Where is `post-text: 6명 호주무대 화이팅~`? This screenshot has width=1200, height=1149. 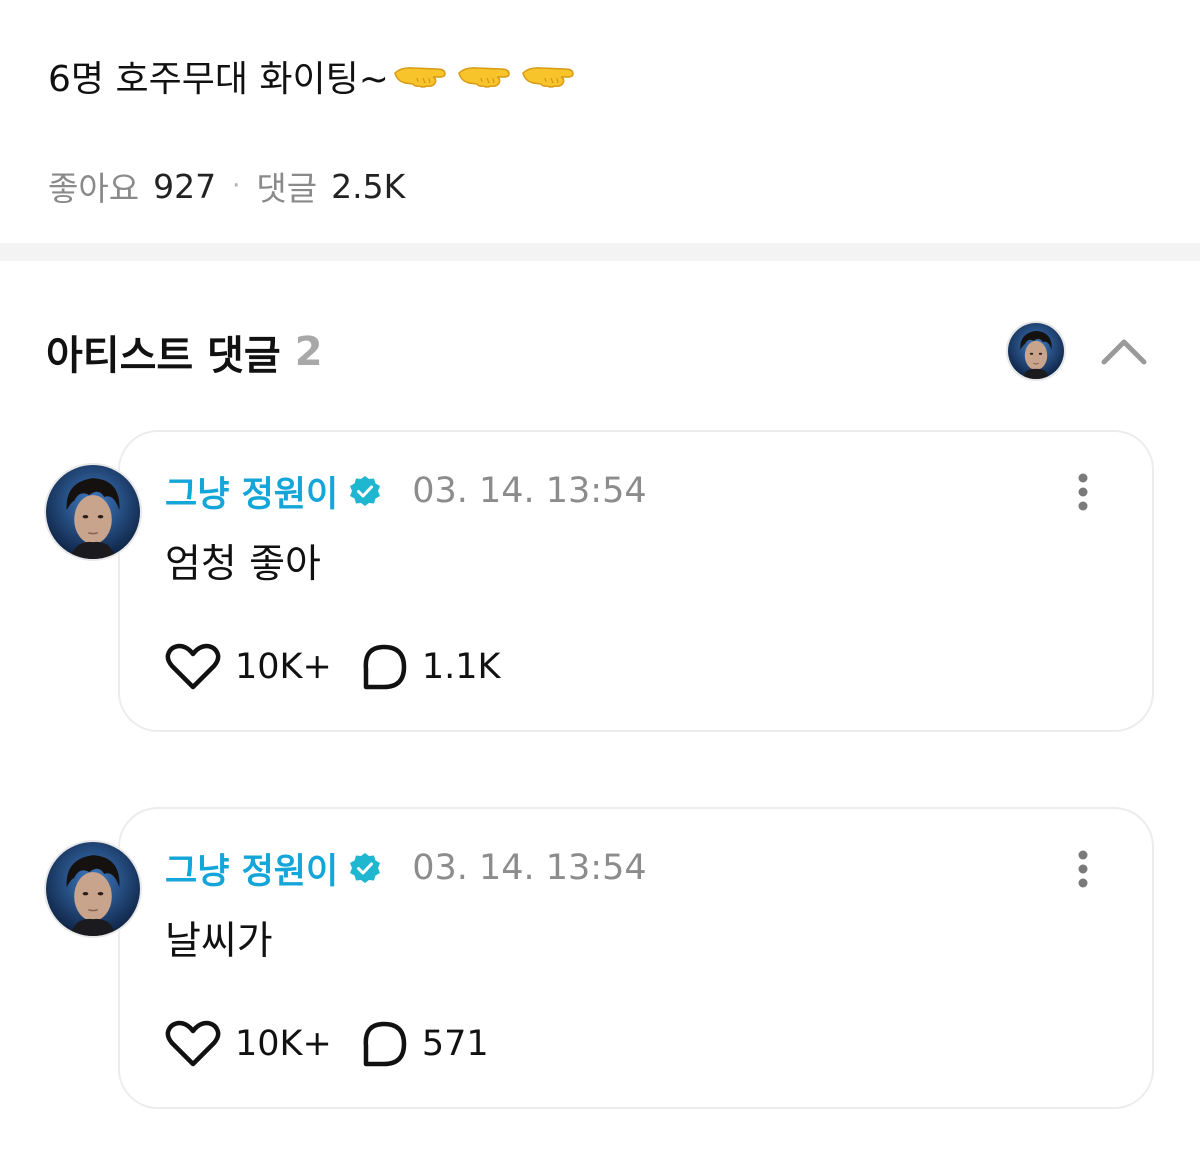 post-text: 6명 호주무대 화이팅~ is located at coordinates (218, 79).